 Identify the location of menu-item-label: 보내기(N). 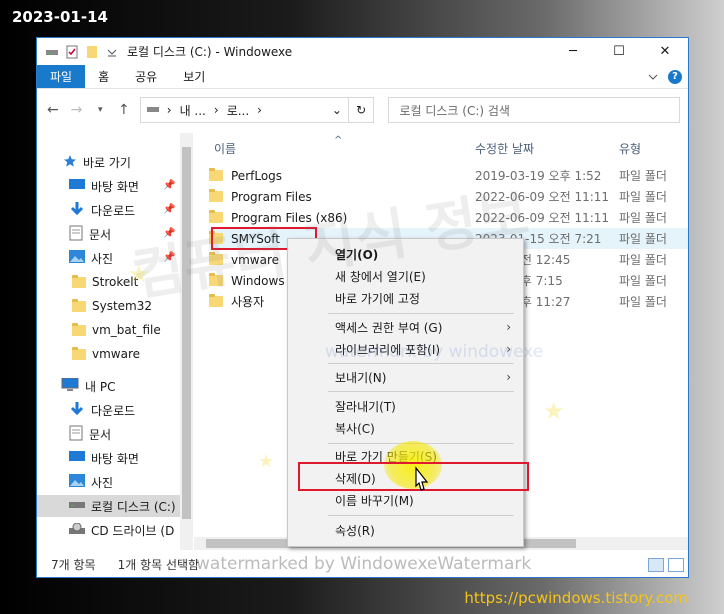
(361, 377).